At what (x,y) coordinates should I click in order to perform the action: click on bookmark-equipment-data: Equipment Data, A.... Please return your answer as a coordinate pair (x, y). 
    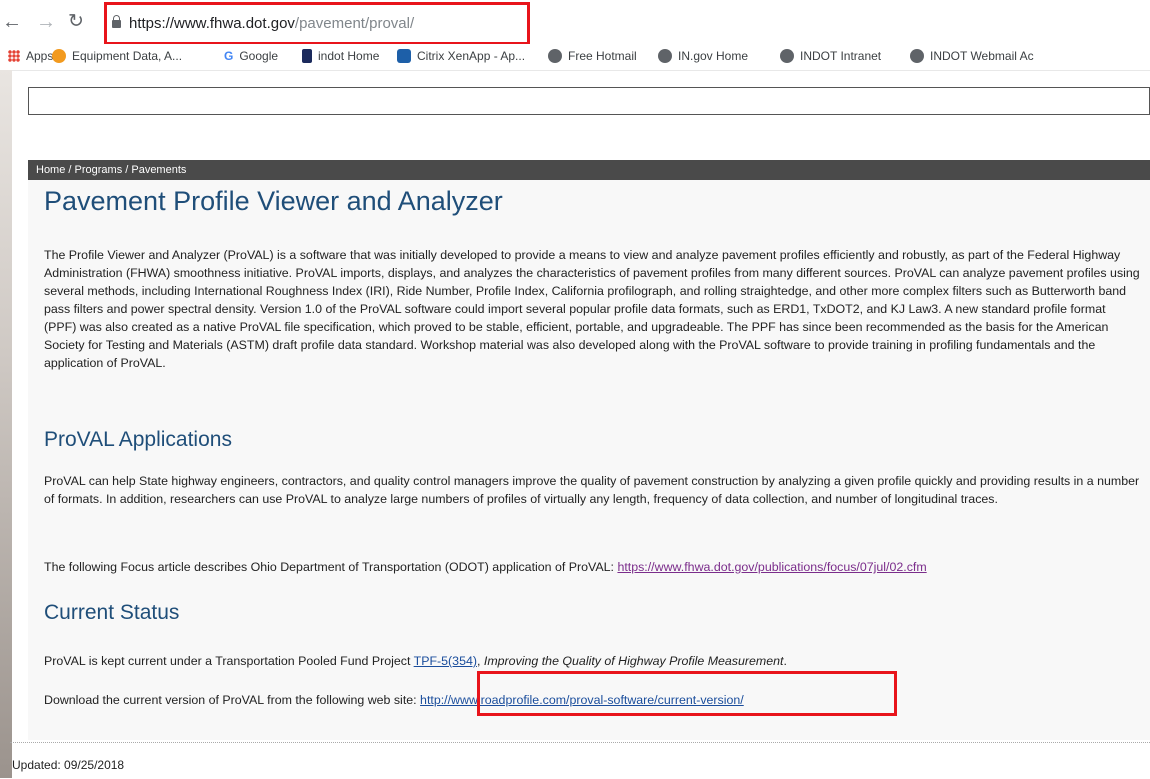
    Looking at the image, I should click on (117, 56).